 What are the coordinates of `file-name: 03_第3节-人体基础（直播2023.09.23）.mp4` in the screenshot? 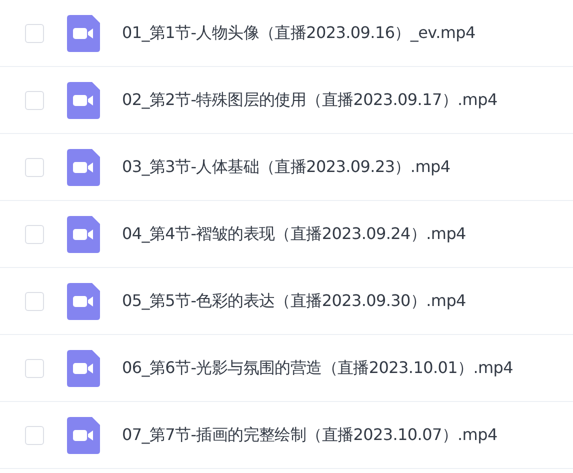 It's located at (286, 167).